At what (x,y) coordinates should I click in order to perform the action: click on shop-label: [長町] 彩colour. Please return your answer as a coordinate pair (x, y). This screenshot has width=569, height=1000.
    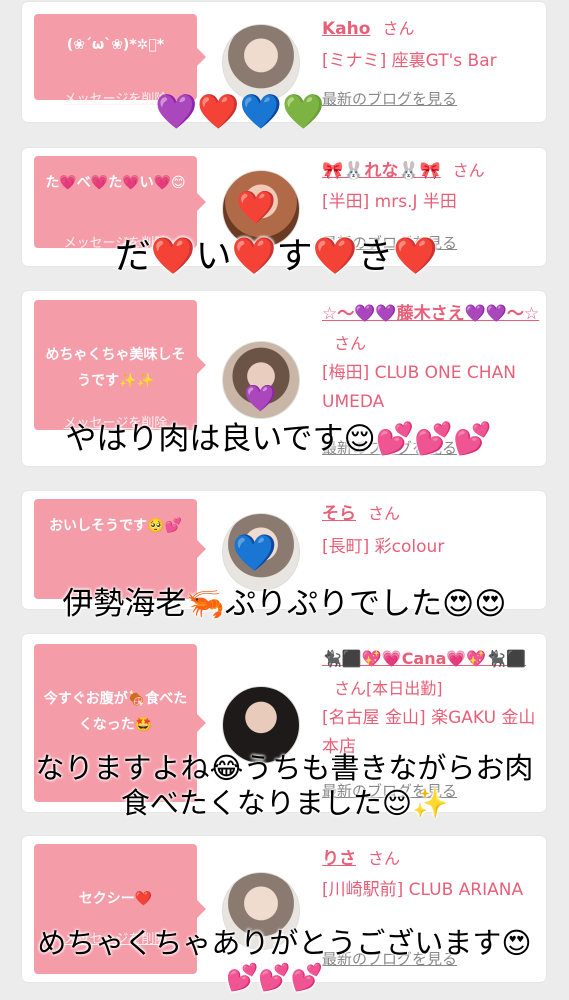
    Looking at the image, I should click on (383, 547).